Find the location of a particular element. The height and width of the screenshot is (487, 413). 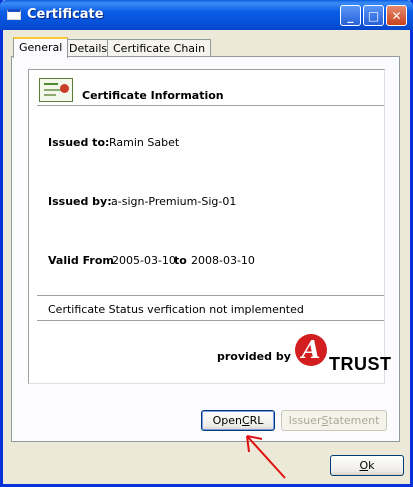

atrust-logo: A TRUST is located at coordinates (343, 356).